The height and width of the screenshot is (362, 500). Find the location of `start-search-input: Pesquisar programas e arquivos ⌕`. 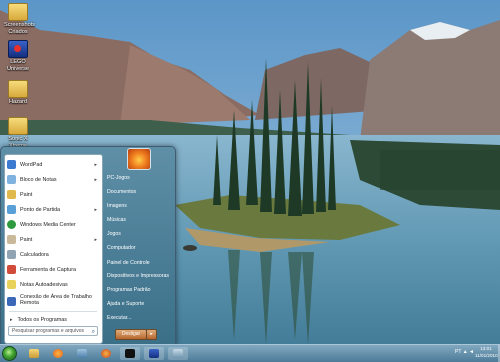

start-search-input: Pesquisar programas e arquivos ⌕ is located at coordinates (53, 331).